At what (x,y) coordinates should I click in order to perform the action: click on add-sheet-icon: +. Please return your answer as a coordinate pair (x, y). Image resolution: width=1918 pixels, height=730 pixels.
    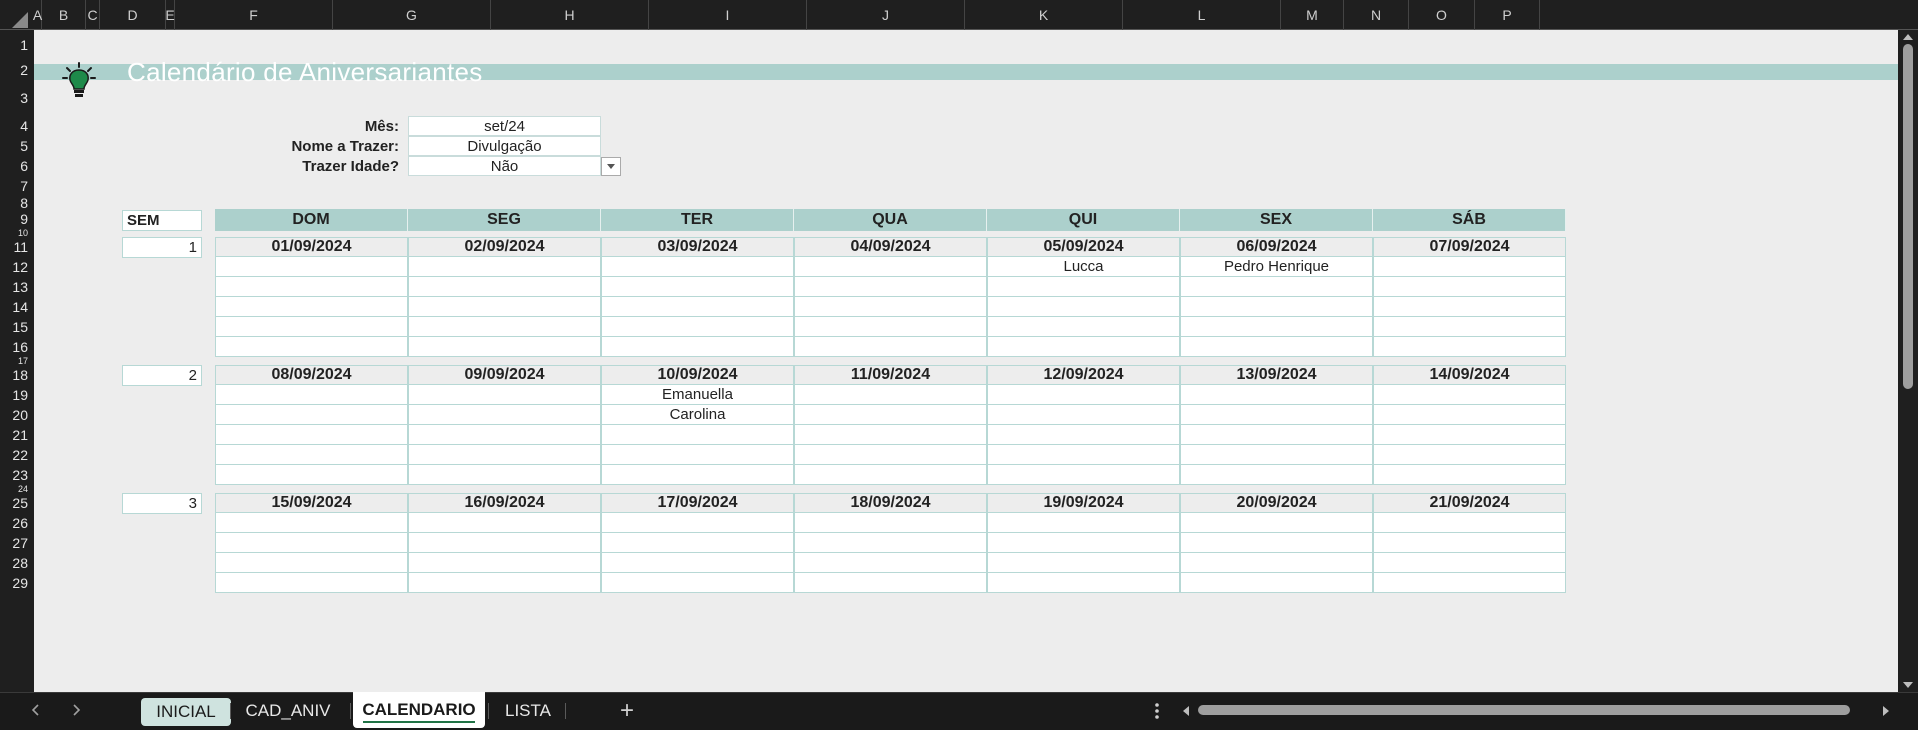
    Looking at the image, I should click on (627, 711).